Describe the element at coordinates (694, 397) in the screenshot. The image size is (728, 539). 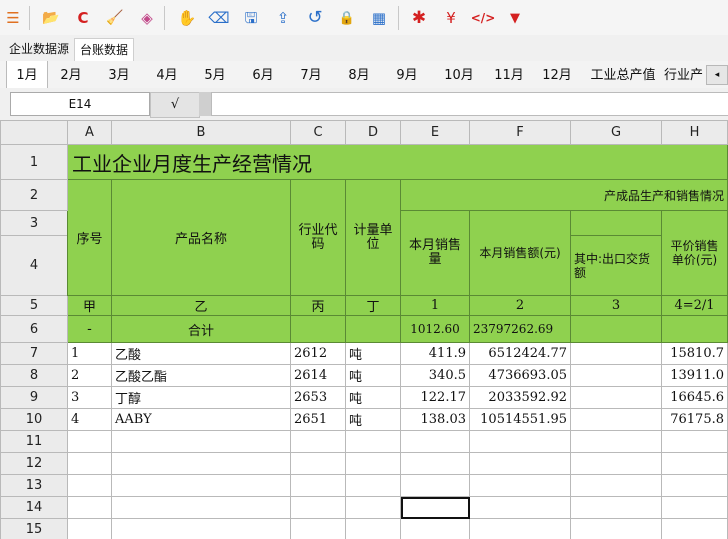
I see `cell-price: 16645.6` at that location.